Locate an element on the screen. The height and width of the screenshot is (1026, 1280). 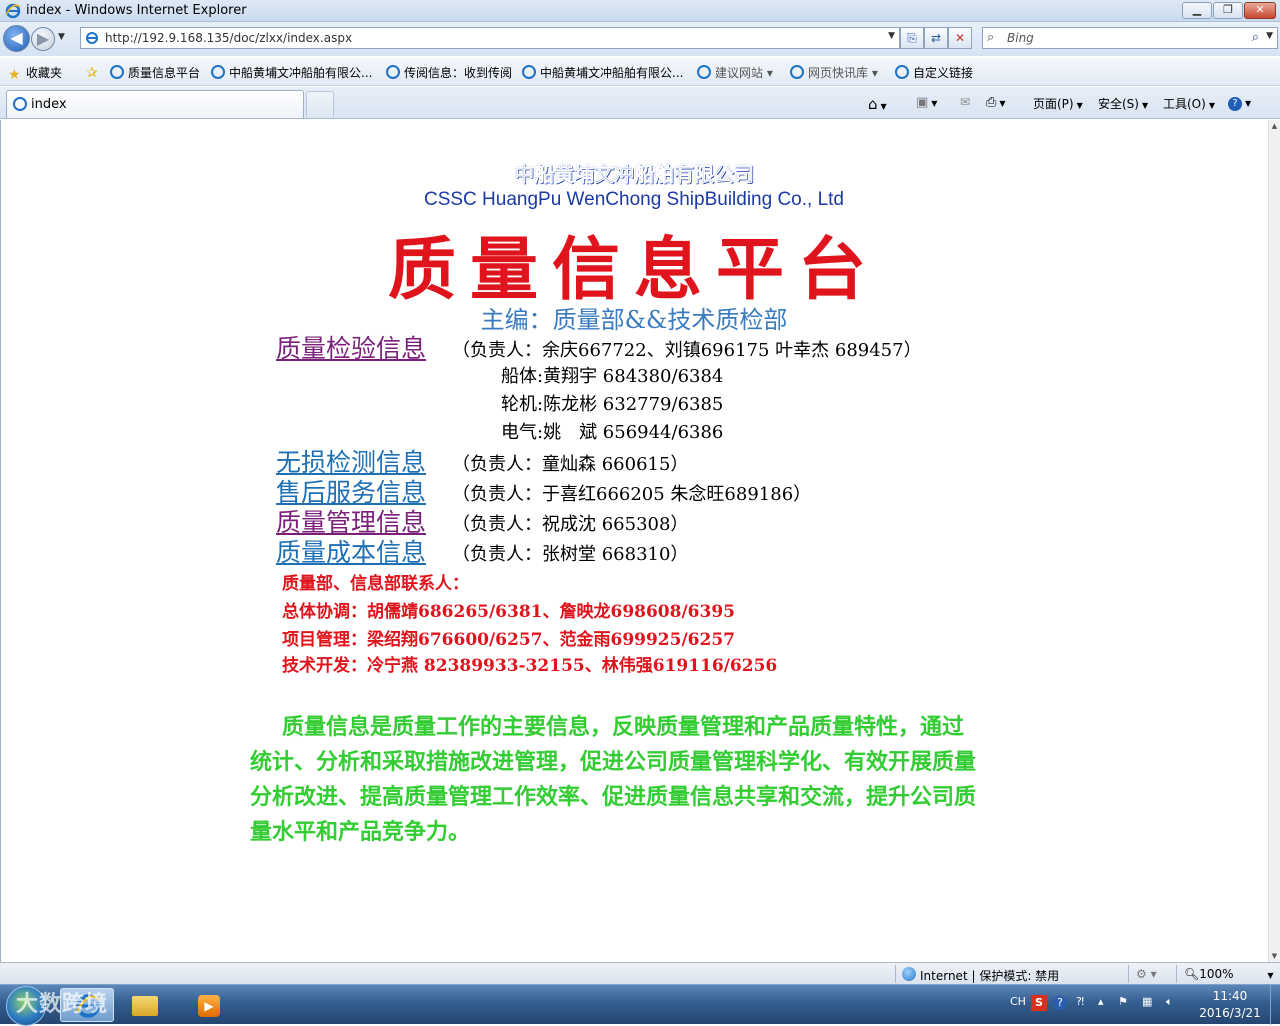
recent-pages-dropdown: ▼ is located at coordinates (61, 37).